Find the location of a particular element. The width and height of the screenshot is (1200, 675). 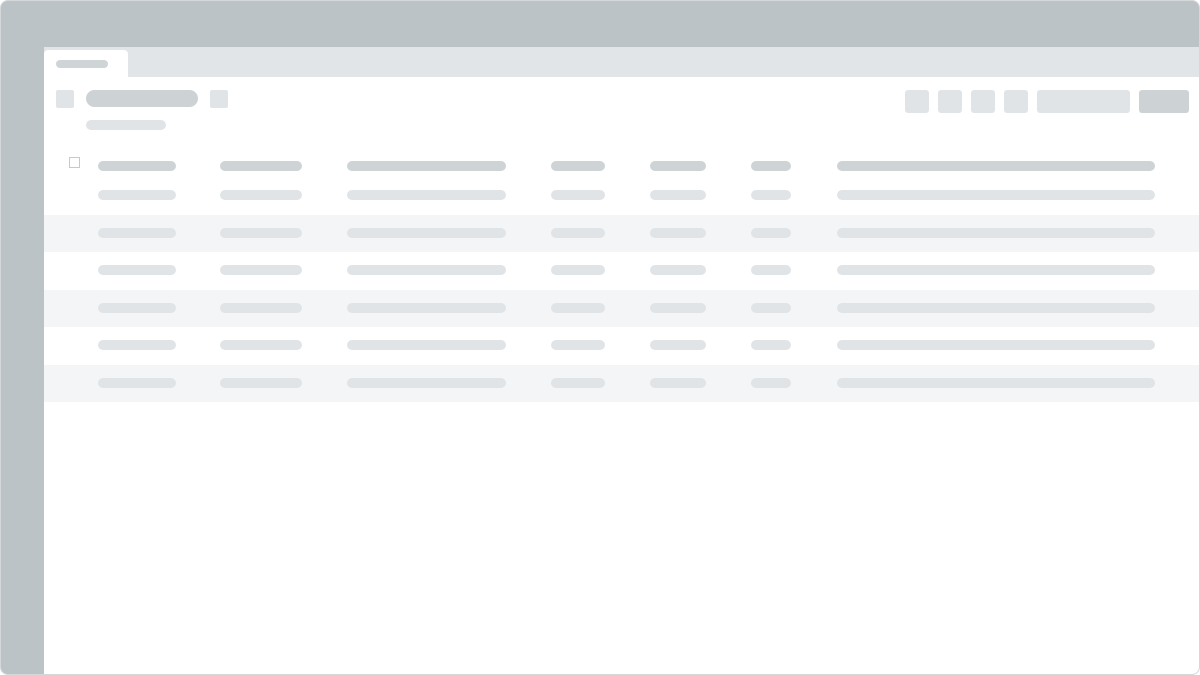

tab-active is located at coordinates (86, 63).